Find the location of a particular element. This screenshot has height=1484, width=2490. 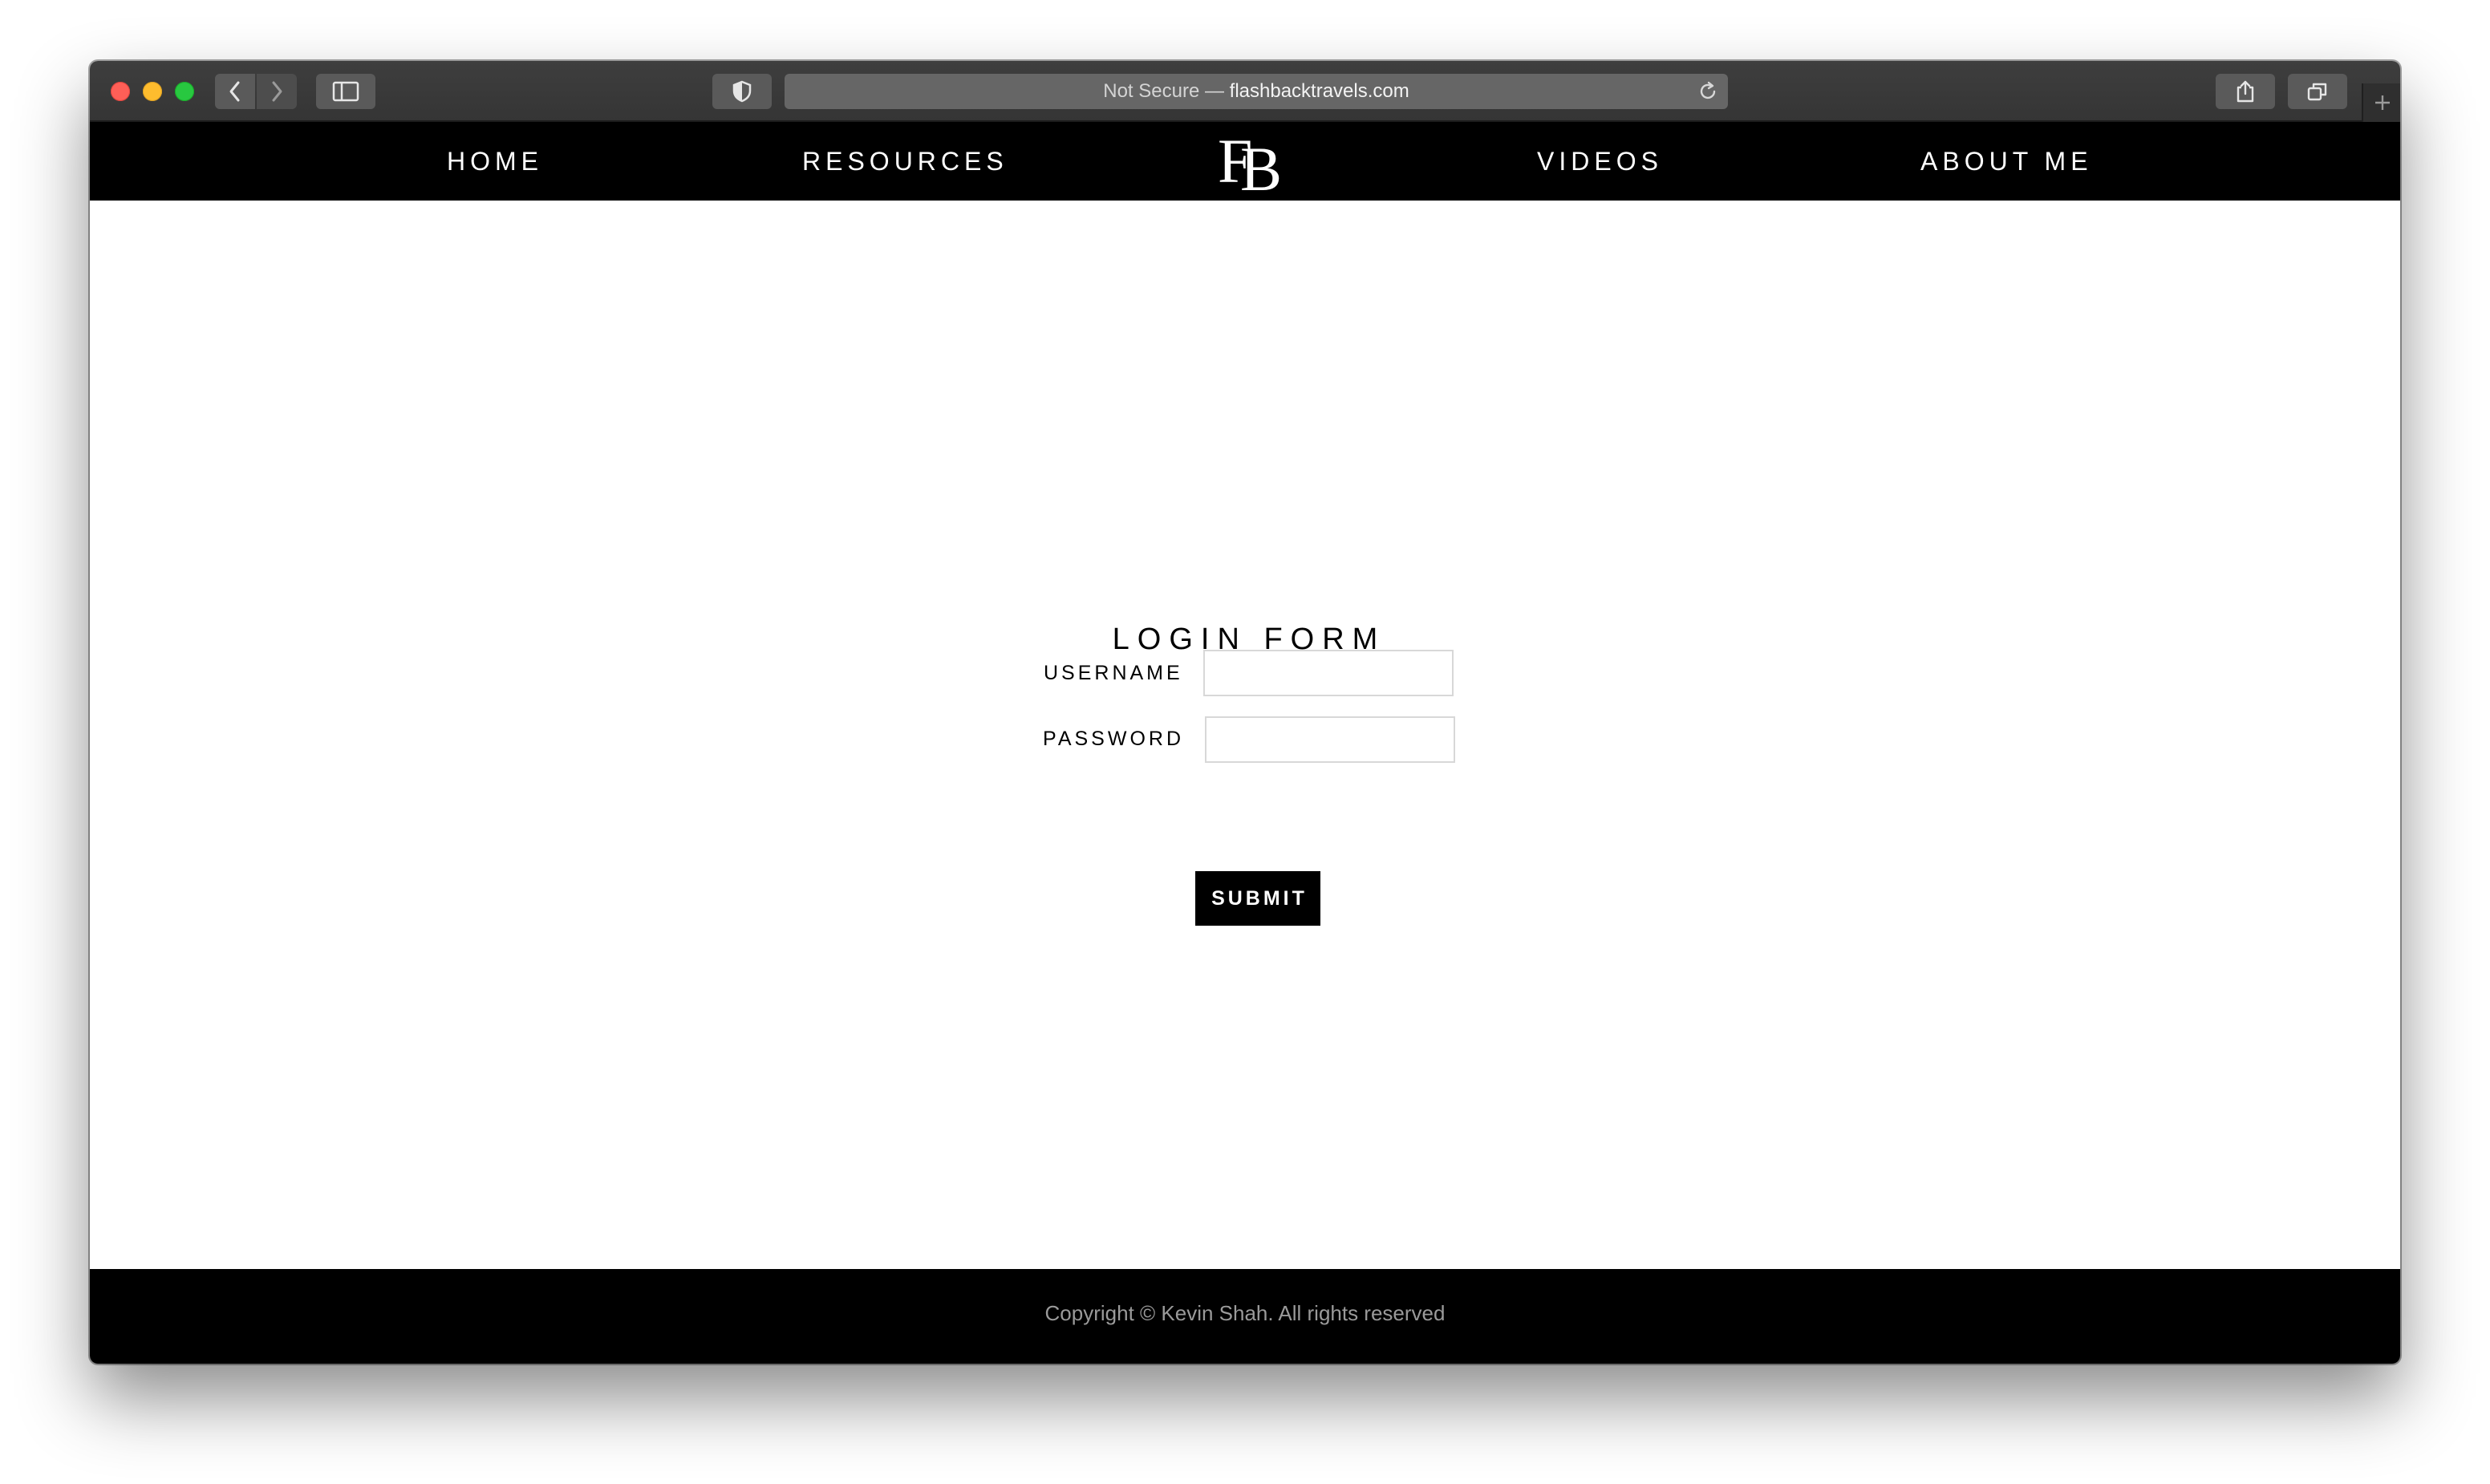

nav-link-about-me: ABOUT ME is located at coordinates (2007, 162).